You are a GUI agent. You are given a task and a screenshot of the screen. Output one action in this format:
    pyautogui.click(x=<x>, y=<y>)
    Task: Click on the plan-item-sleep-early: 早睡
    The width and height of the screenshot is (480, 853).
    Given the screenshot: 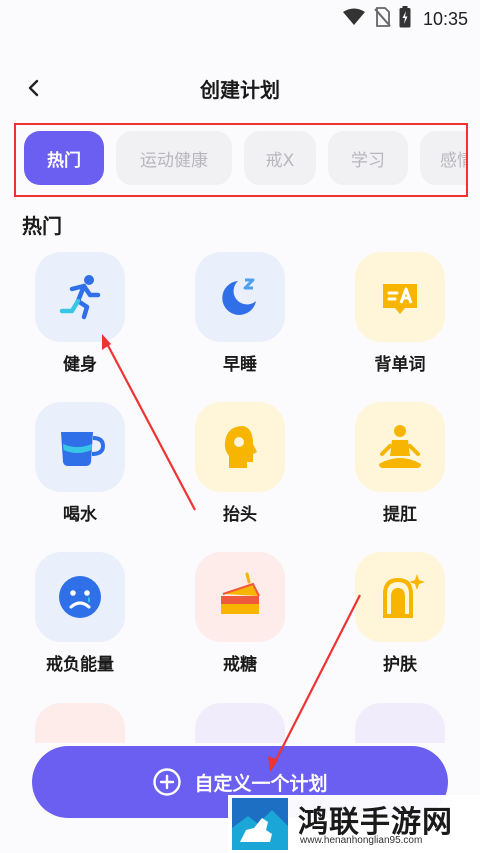 What is the action you would take?
    pyautogui.click(x=240, y=313)
    